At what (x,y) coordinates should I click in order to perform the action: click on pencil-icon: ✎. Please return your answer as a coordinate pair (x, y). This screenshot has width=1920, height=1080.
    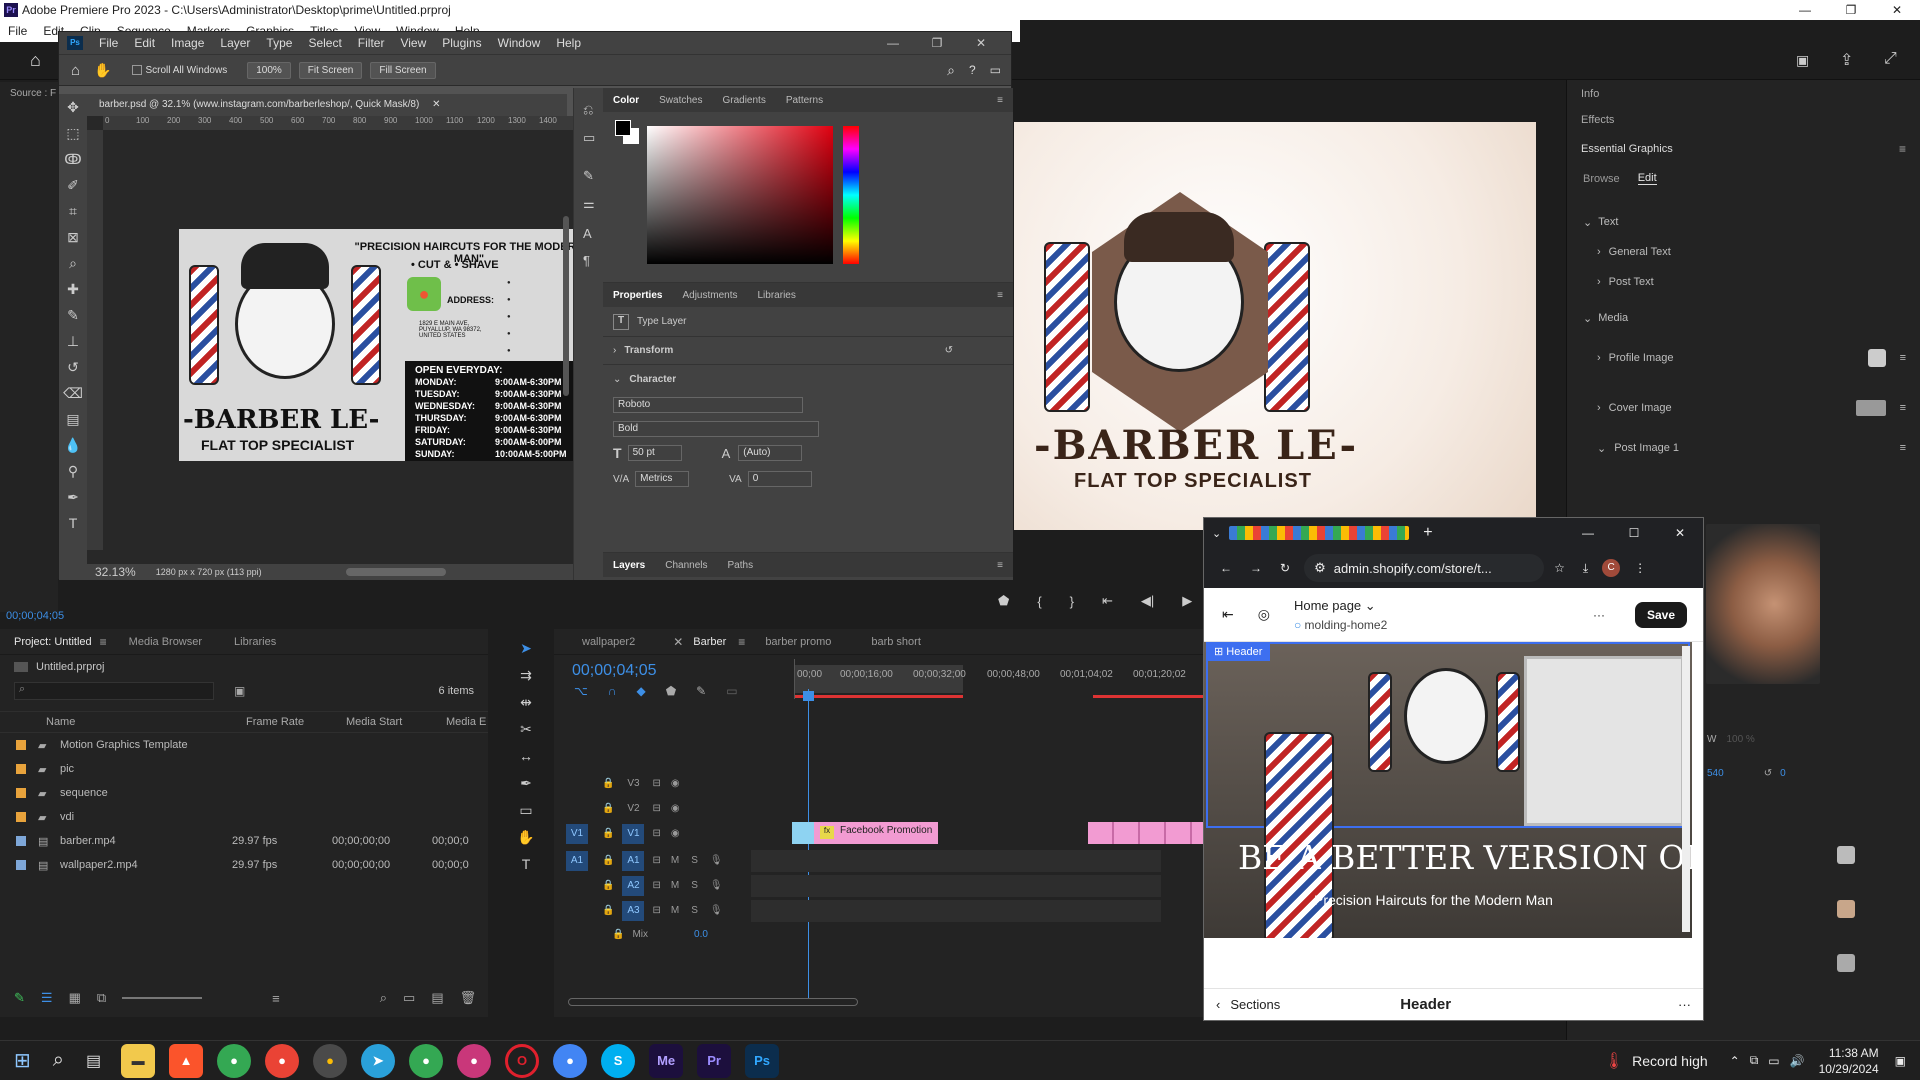
    Looking at the image, I should click on (19, 998).